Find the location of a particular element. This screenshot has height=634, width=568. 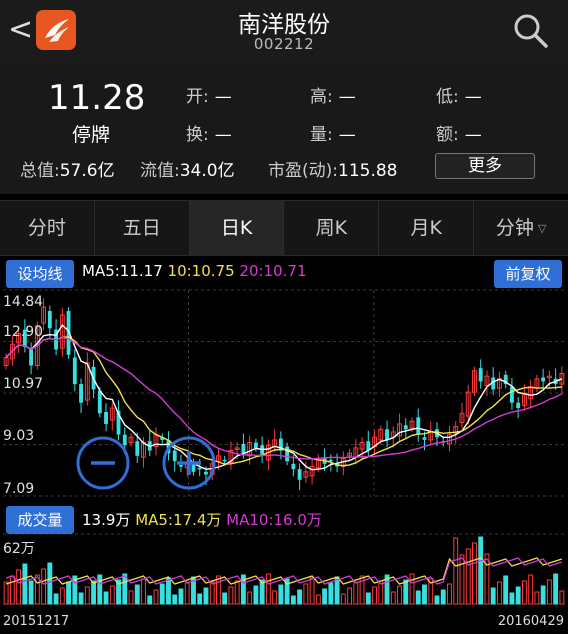

start-date: 20151217 is located at coordinates (36, 621).